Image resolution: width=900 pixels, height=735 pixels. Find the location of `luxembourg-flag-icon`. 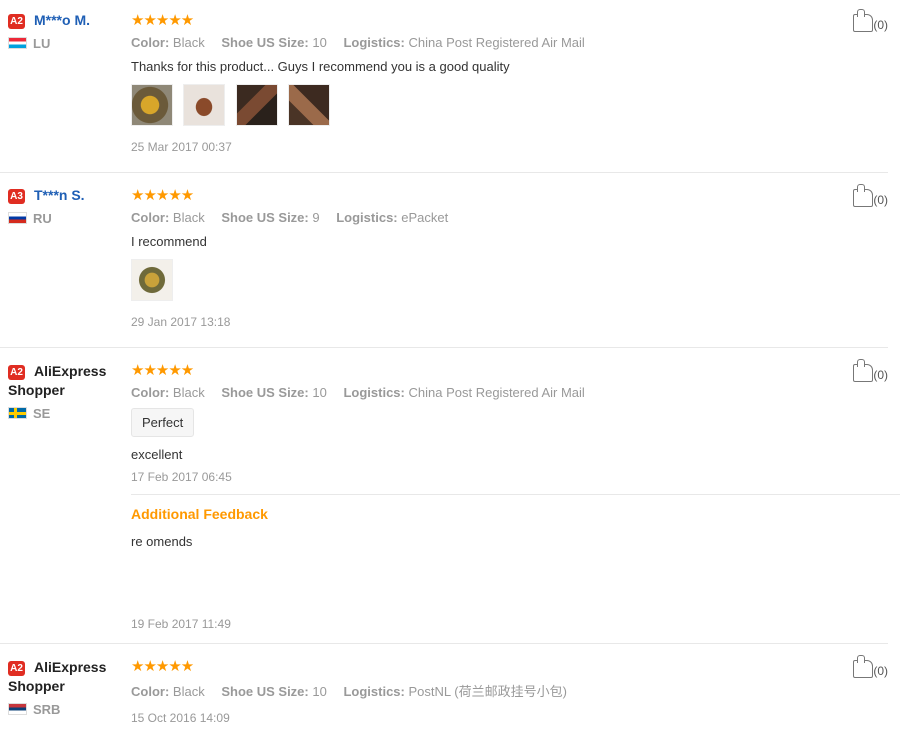

luxembourg-flag-icon is located at coordinates (17, 43).